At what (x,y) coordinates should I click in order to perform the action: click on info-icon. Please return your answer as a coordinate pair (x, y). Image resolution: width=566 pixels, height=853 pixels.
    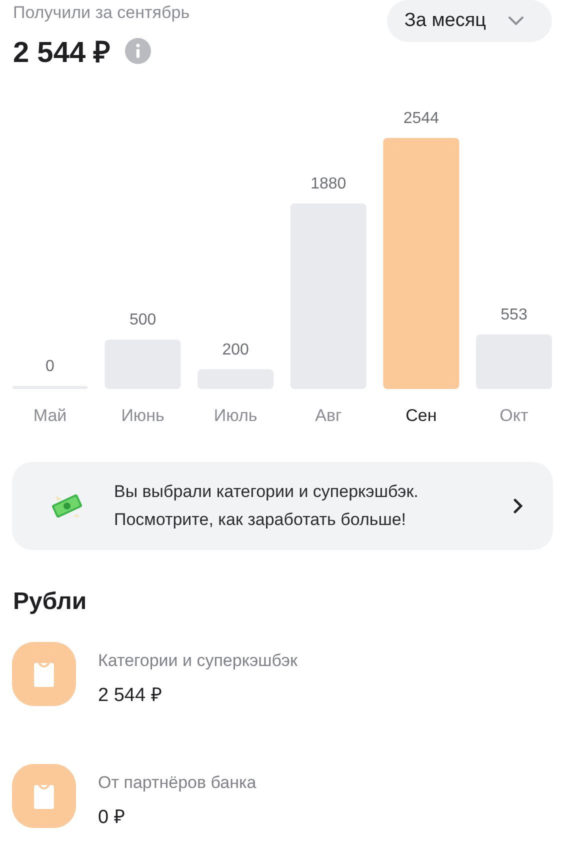
    Looking at the image, I should click on (137, 51).